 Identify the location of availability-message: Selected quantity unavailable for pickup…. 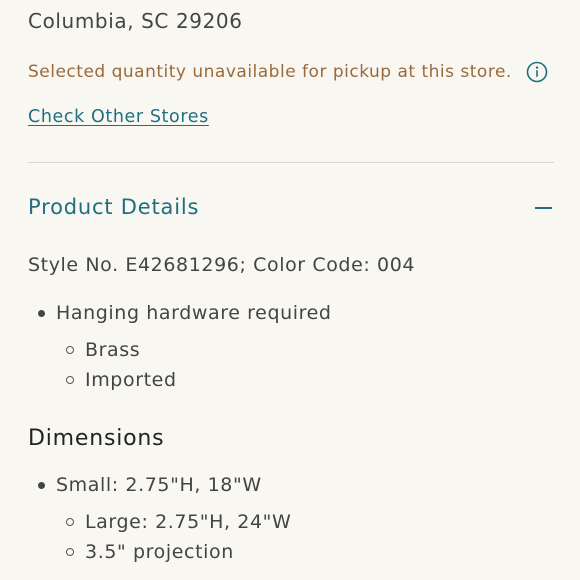
(270, 72).